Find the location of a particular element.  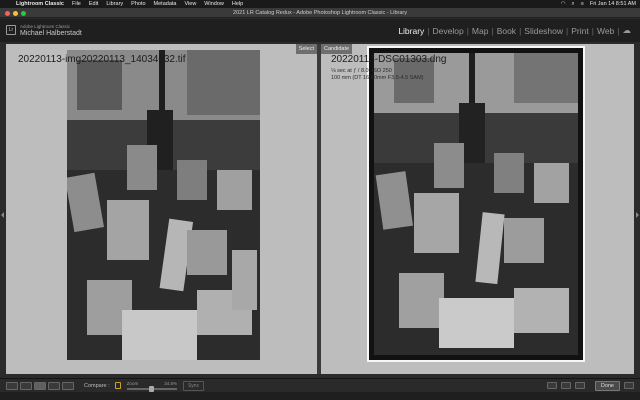

lightroom-logo-icon: Lr is located at coordinates (11, 30).